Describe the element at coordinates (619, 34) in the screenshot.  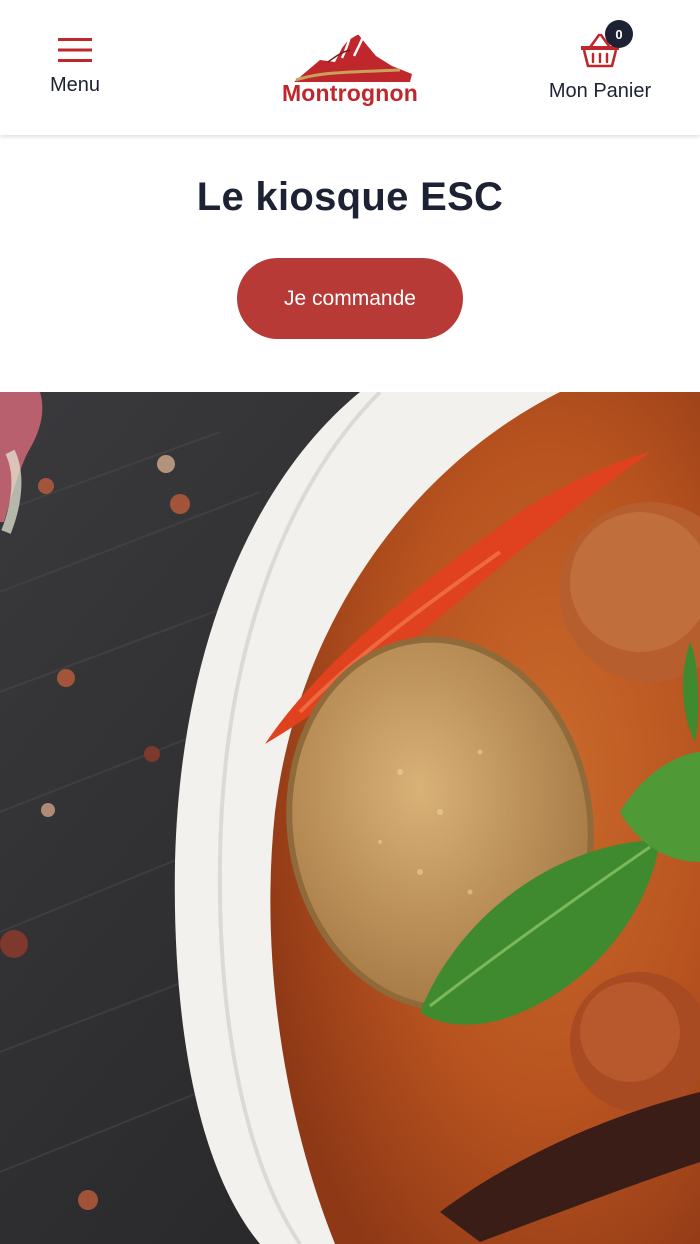
I see `cart-count-badge: 0` at that location.